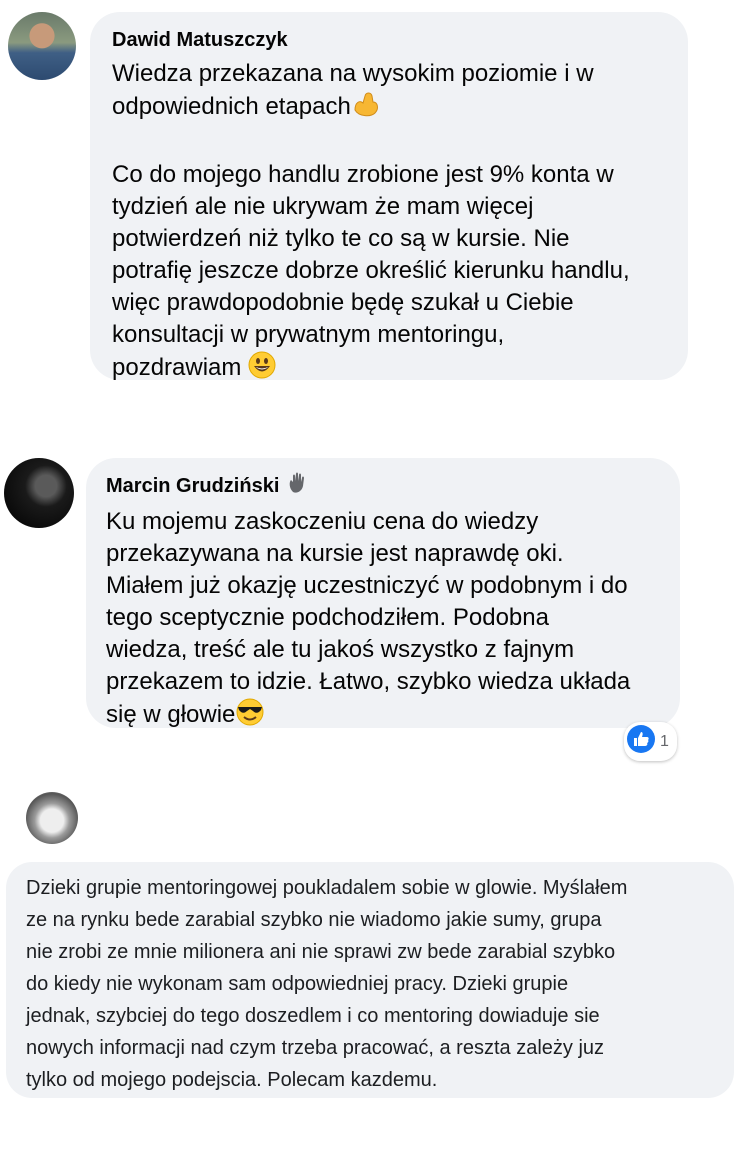 This screenshot has width=746, height=1150. What do you see at coordinates (250, 716) in the screenshot?
I see `smiling-face-with-sunglasses-icon` at bounding box center [250, 716].